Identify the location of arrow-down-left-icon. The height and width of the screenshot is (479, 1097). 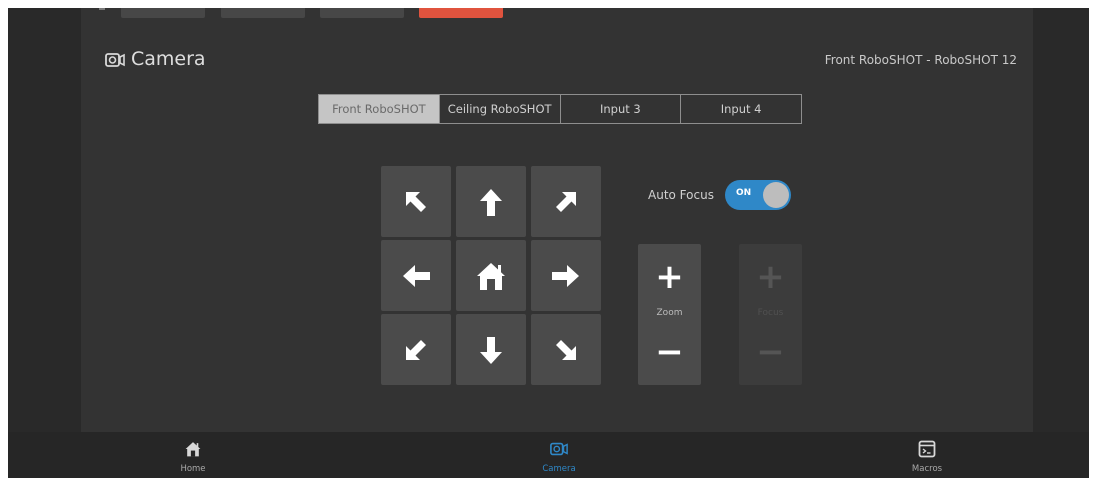
(416, 349).